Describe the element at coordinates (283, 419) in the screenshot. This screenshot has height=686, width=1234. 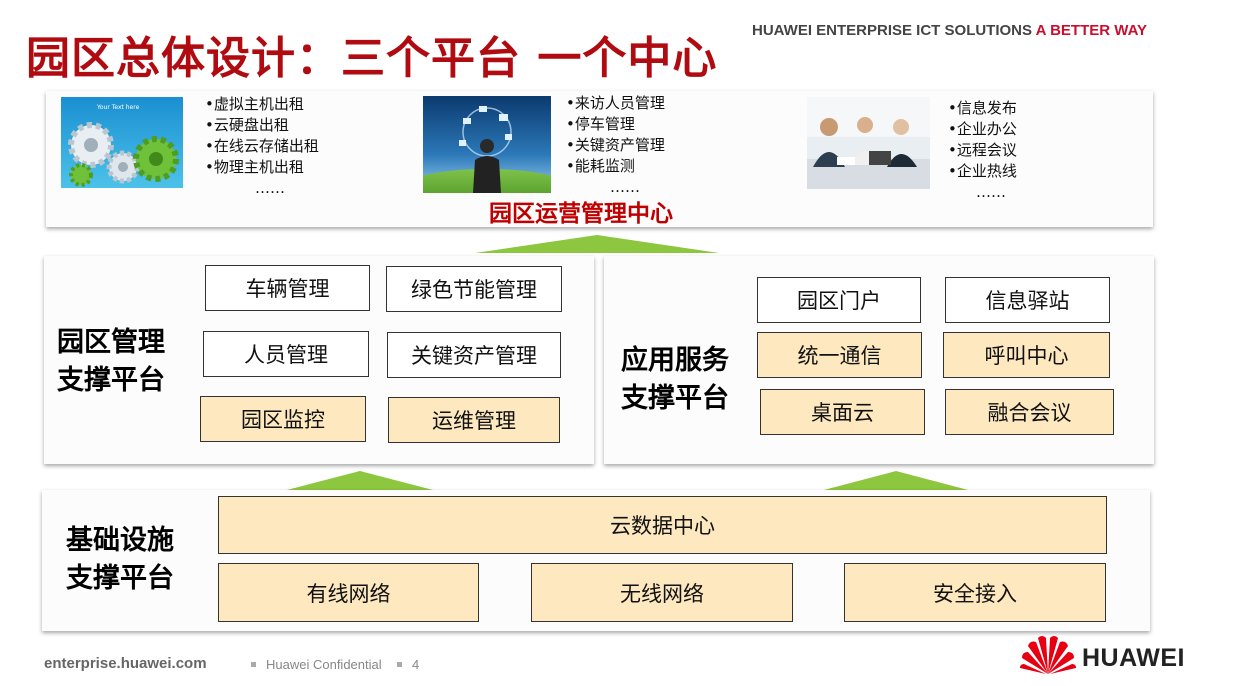
I see `box-park-monitoring: 园区监控` at that location.